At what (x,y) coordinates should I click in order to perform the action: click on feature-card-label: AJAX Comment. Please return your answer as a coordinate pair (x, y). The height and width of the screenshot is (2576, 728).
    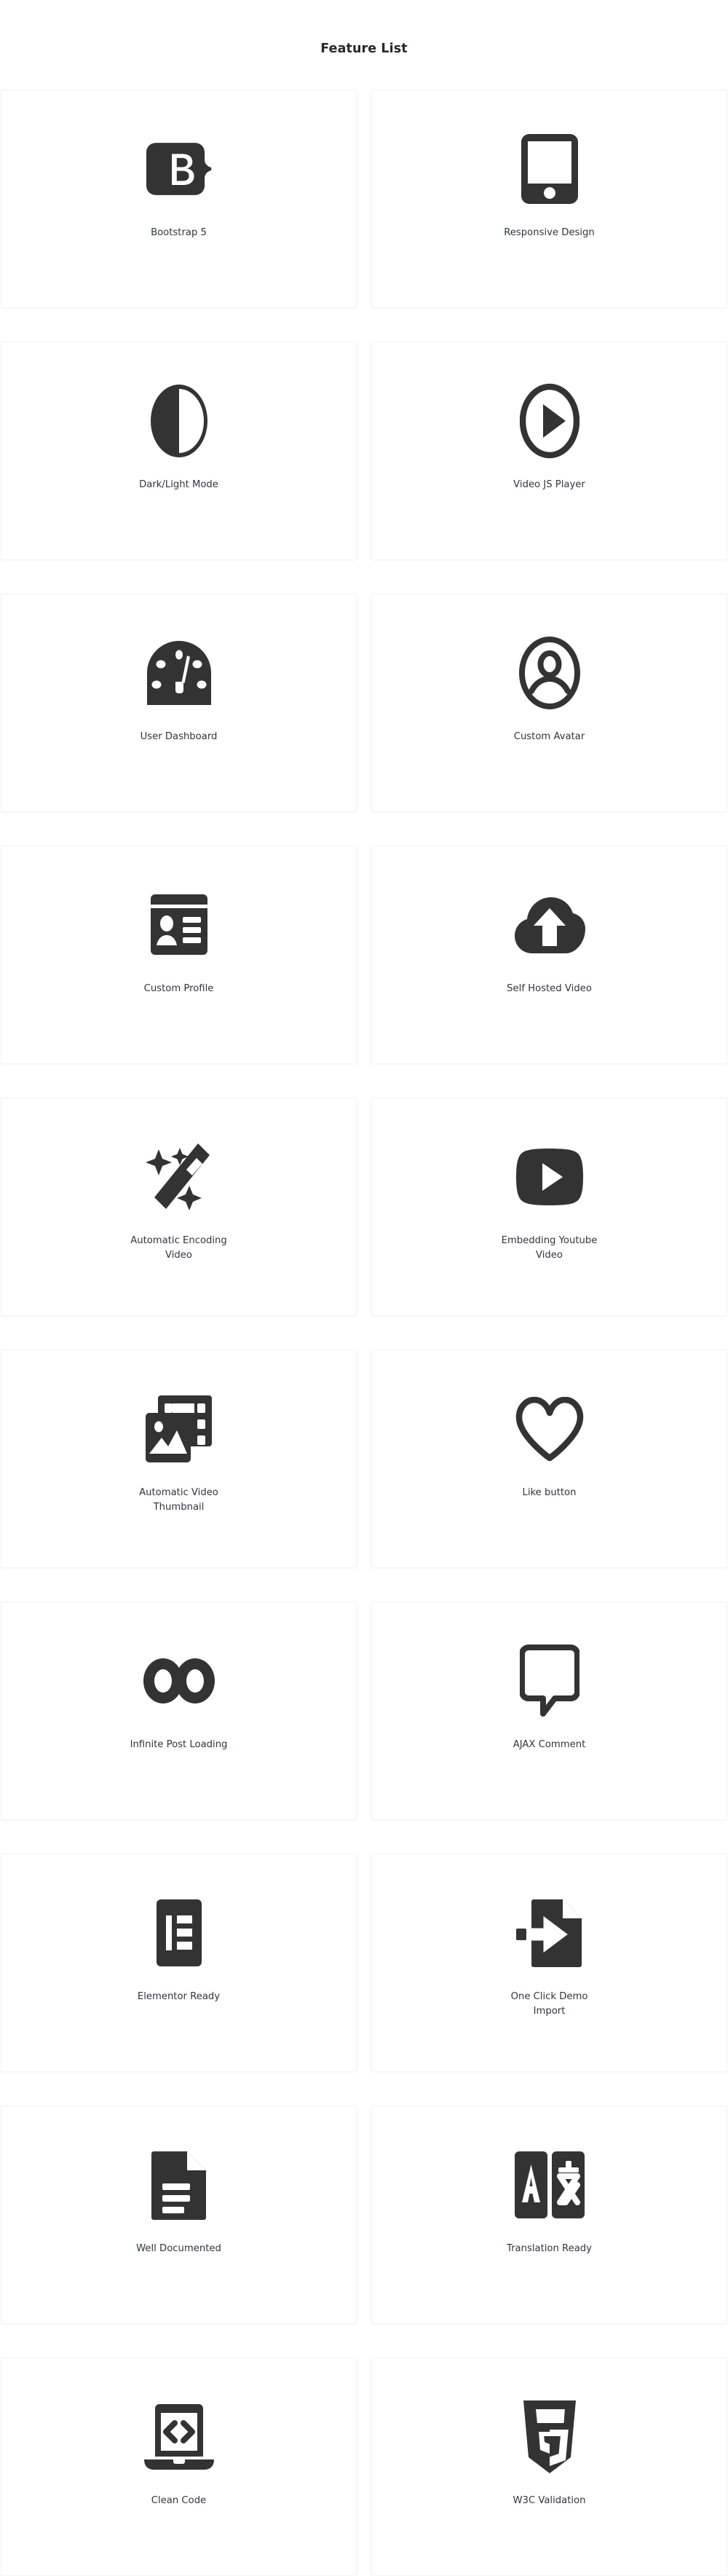
    Looking at the image, I should click on (549, 1744).